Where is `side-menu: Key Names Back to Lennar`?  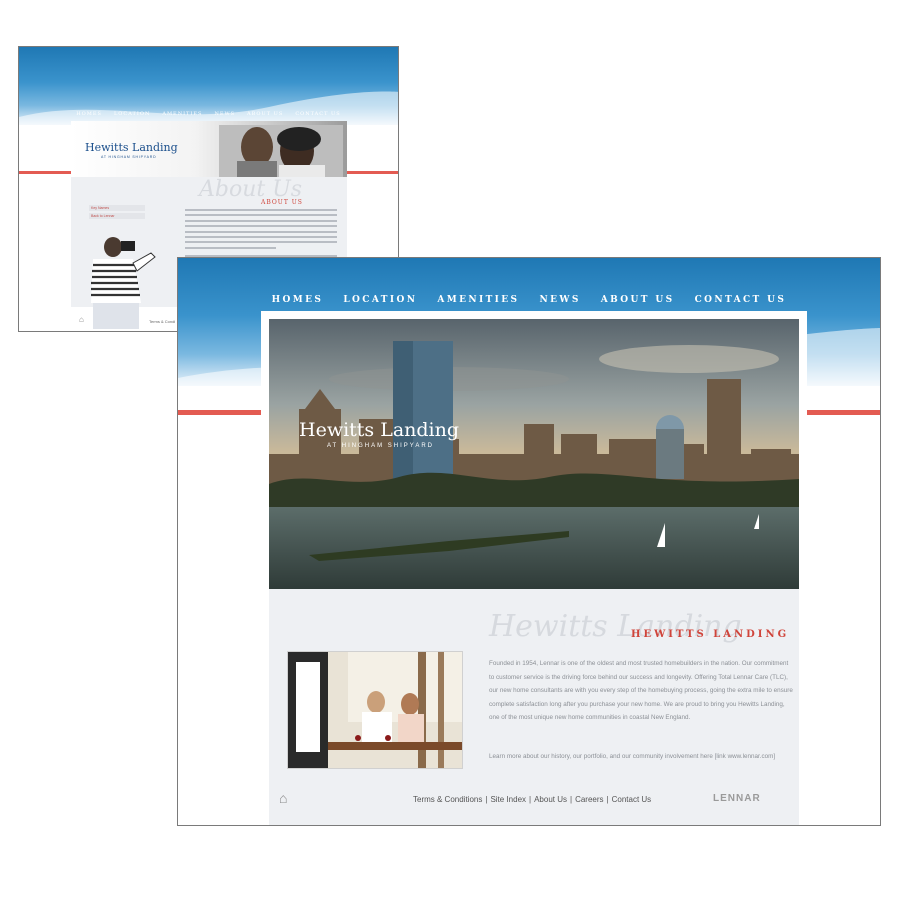 side-menu: Key Names Back to Lennar is located at coordinates (117, 213).